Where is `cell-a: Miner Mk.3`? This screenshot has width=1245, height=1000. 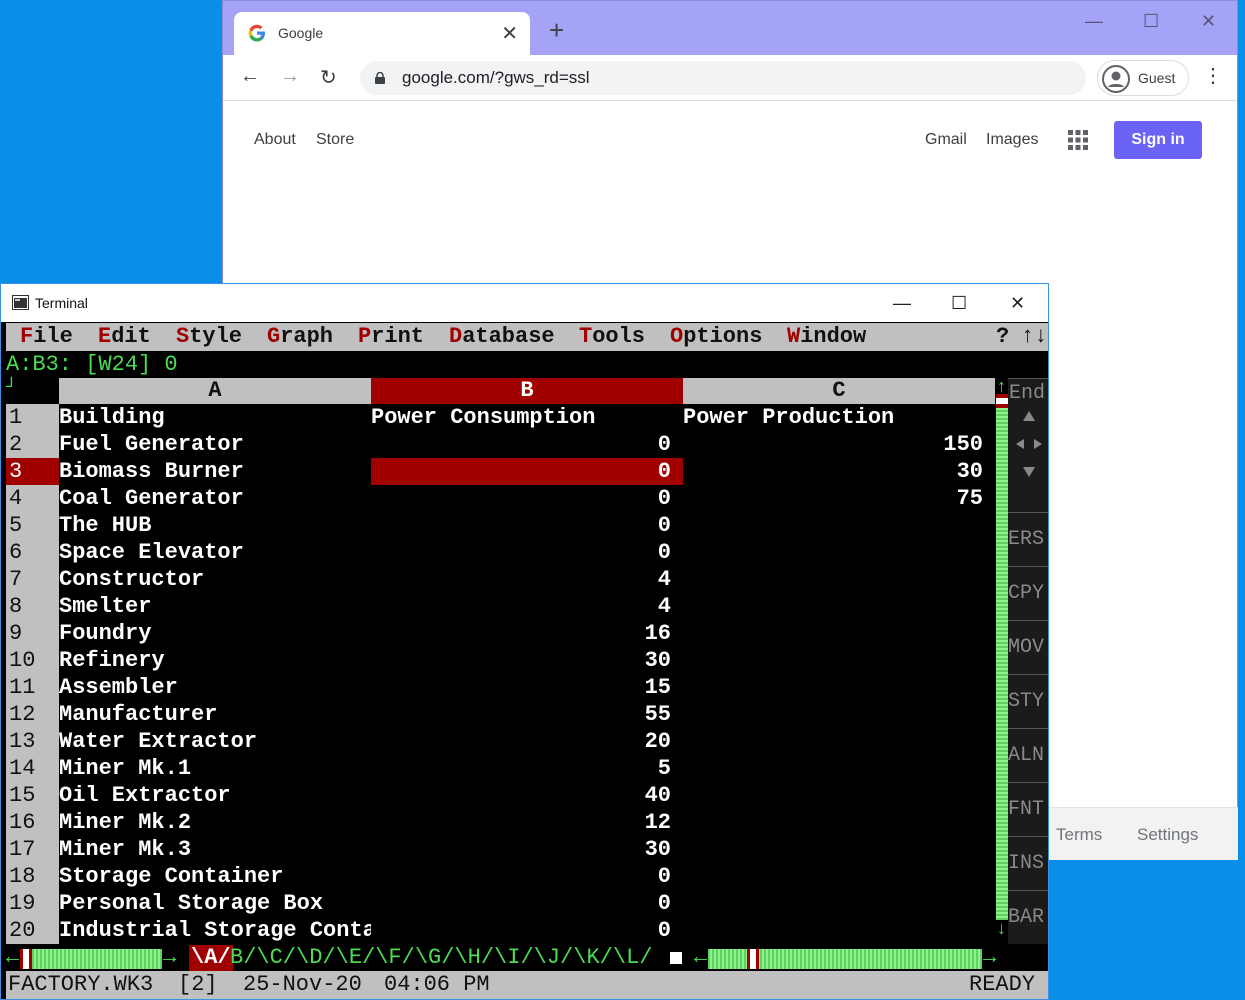
cell-a: Miner Mk.3 is located at coordinates (215, 849).